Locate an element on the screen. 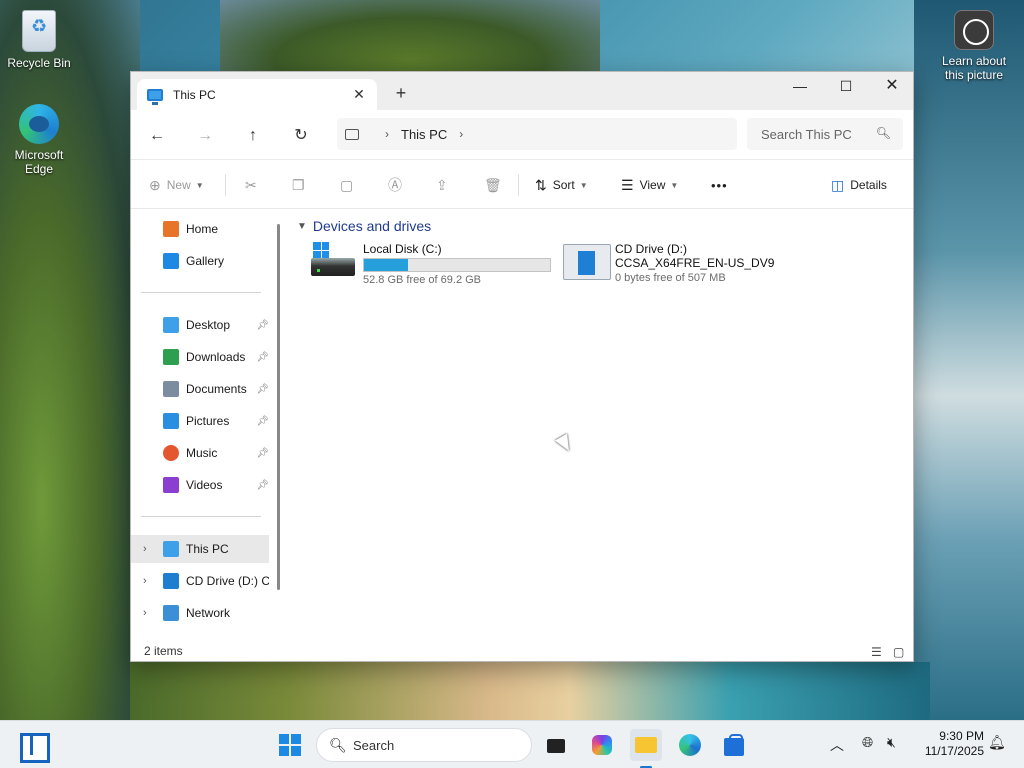  delete-icon: 🗑︎ is located at coordinates (493, 184).